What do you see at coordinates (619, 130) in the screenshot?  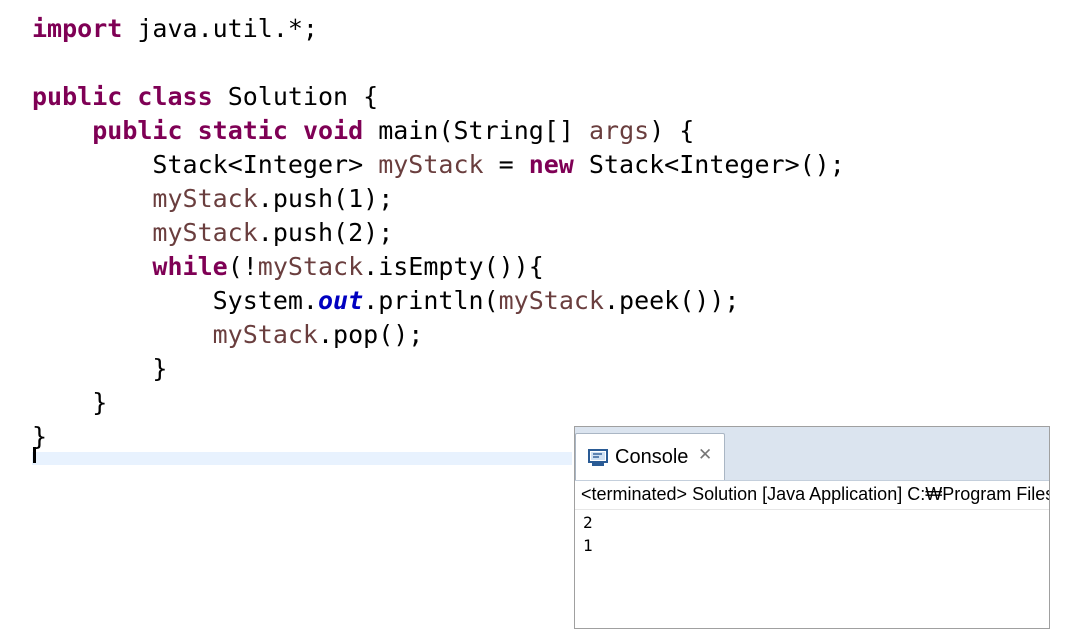 I see `code-token-var: args` at bounding box center [619, 130].